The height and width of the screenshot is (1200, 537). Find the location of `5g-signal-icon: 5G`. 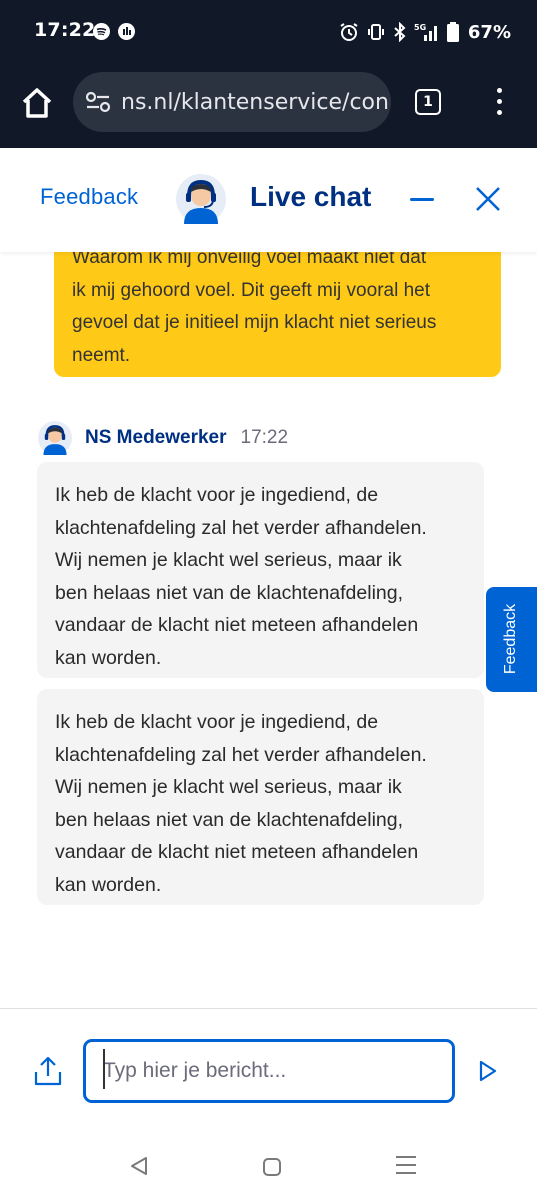

5g-signal-icon: 5G is located at coordinates (425, 32).